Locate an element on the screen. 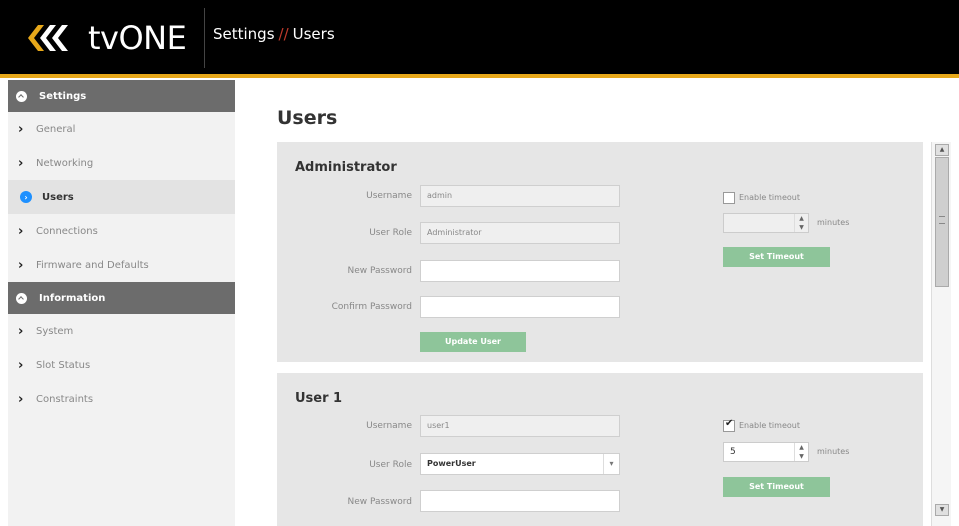 This screenshot has height=526, width=959. tvone-logo: tvONE is located at coordinates (102, 38).